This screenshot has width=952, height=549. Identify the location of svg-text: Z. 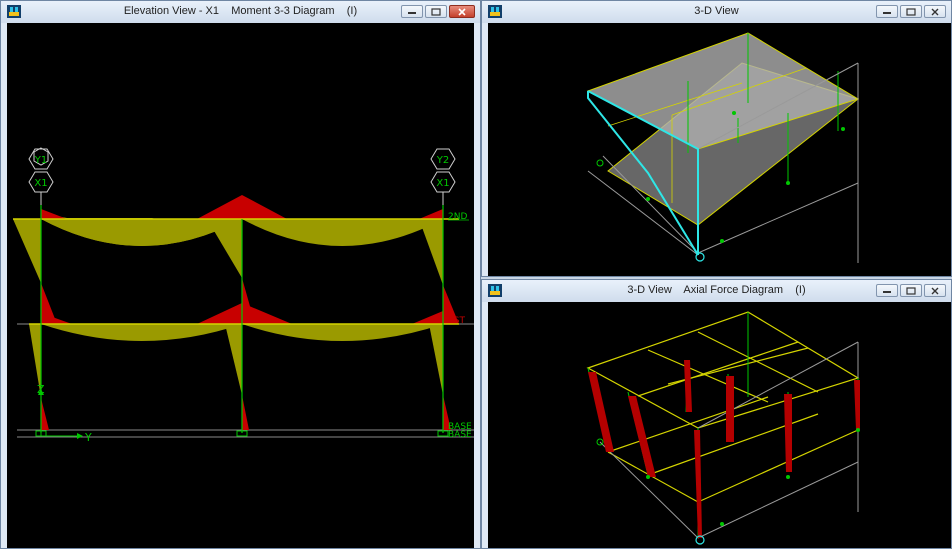
(41, 389).